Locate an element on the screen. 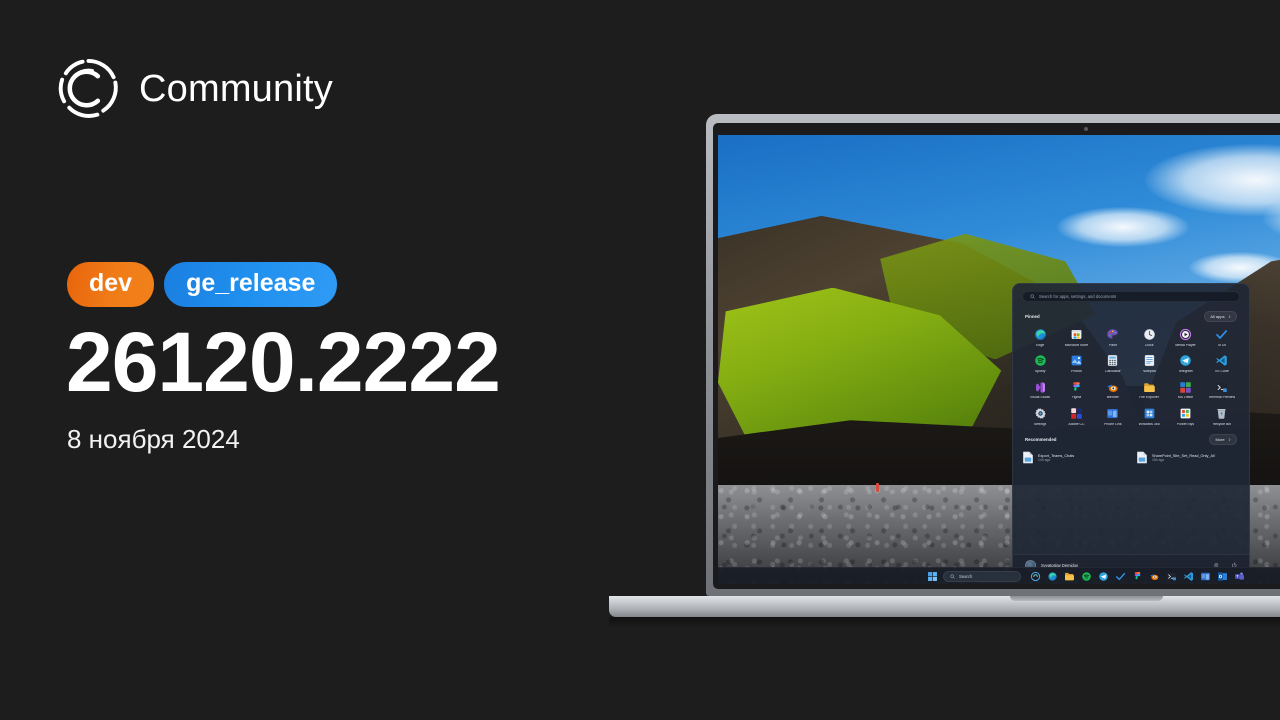  calculator-icon is located at coordinates (1113, 361).